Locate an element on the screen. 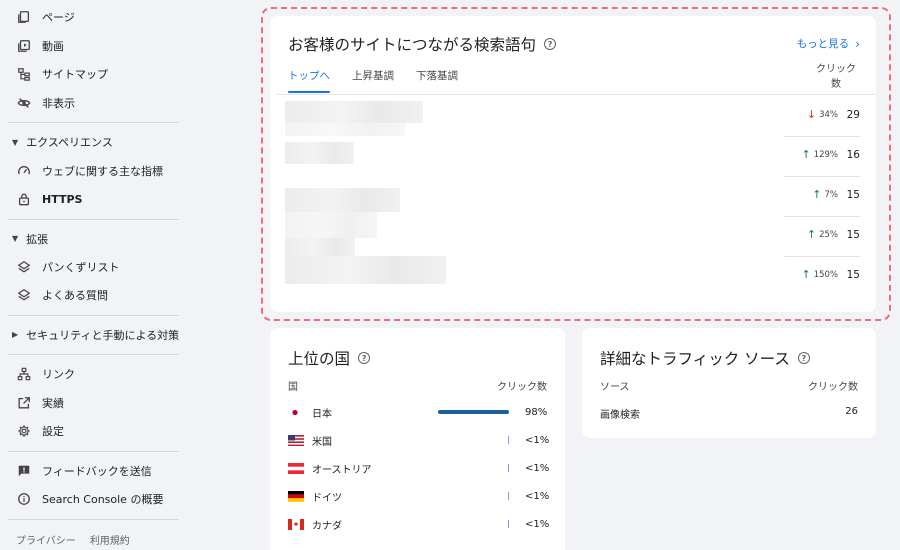 This screenshot has height=550, width=900. table-row: オーストリア <1% is located at coordinates (419, 468).